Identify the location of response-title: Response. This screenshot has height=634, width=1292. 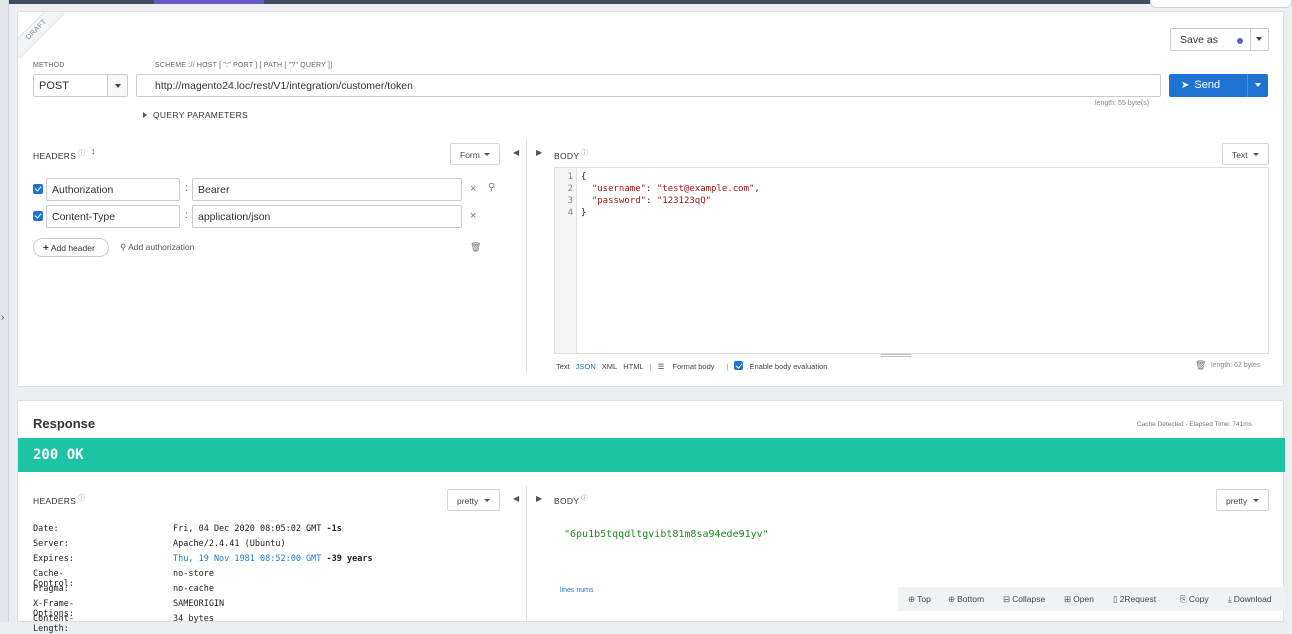
(64, 423).